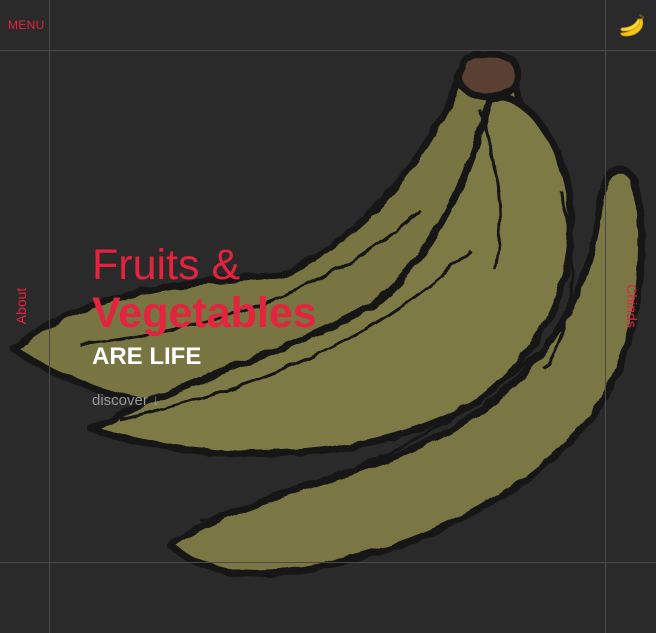 The height and width of the screenshot is (633, 656). I want to click on hero-title-line2: Vegetables, so click(204, 313).